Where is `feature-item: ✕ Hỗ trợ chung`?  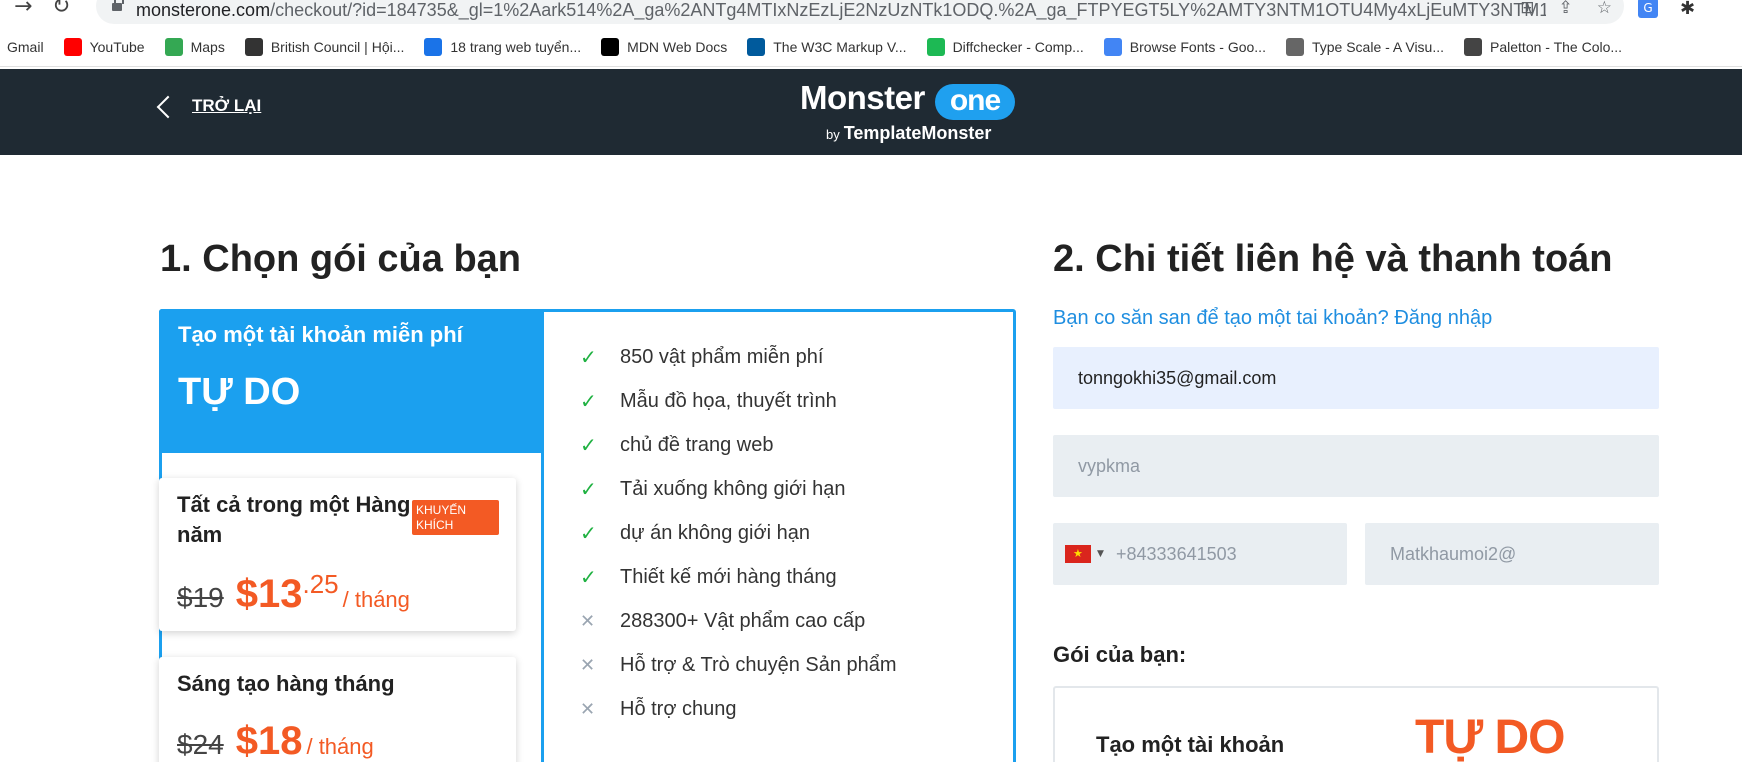
feature-item: ✕ Hỗ trợ chung is located at coordinates (738, 709).